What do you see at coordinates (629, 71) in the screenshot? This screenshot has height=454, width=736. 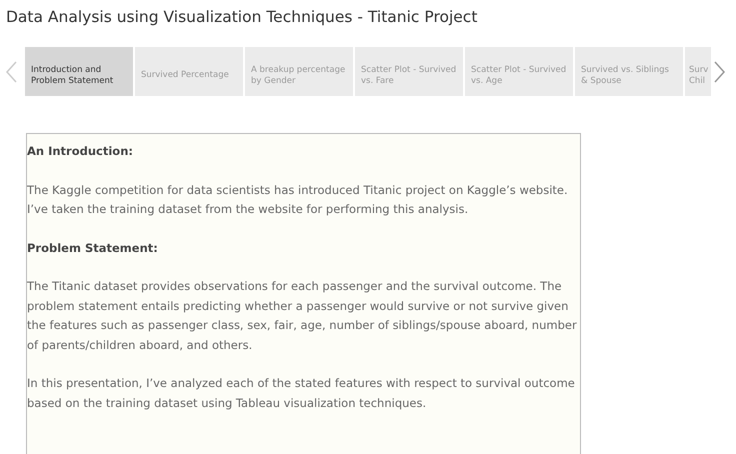 I see `story-tab: Survived vs. Siblings & Spouse` at bounding box center [629, 71].